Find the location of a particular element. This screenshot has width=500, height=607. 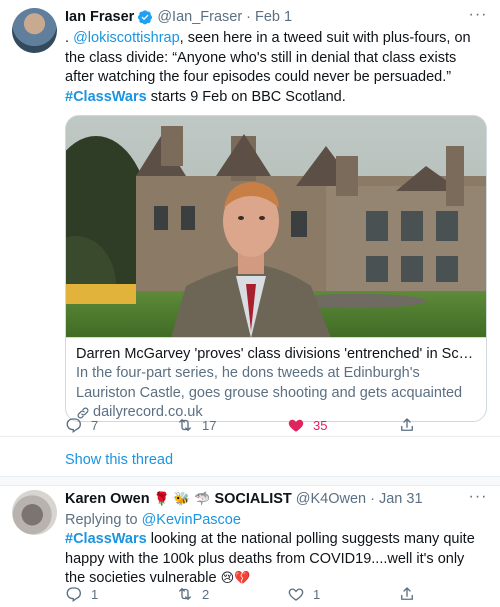

text-suffix: starts 9 Feb on BBC Scotland. is located at coordinates (246, 96).